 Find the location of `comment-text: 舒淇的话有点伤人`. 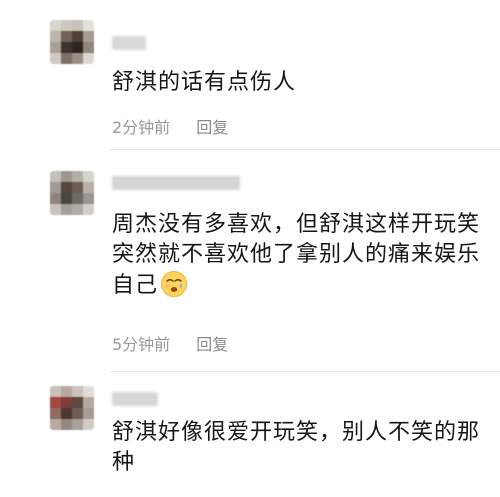

comment-text: 舒淇的话有点伤人 is located at coordinates (204, 82).